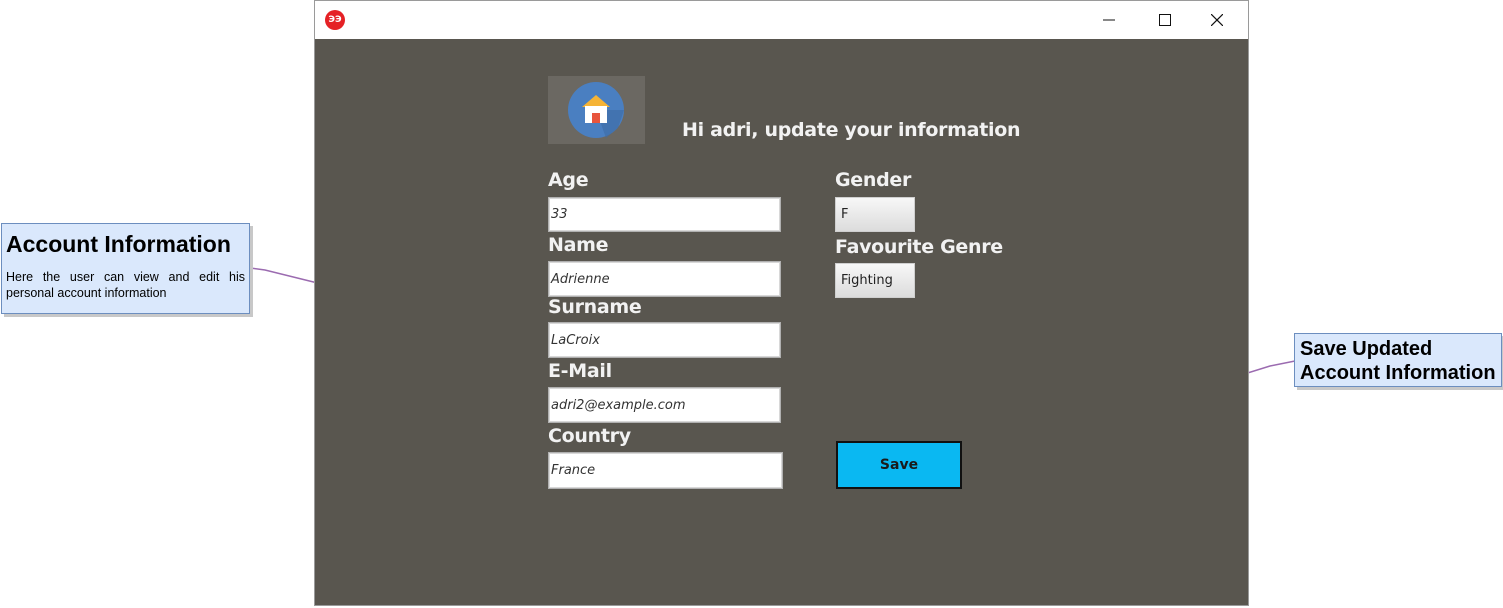 The image size is (1503, 608). I want to click on minimize-button, so click(1109, 20).